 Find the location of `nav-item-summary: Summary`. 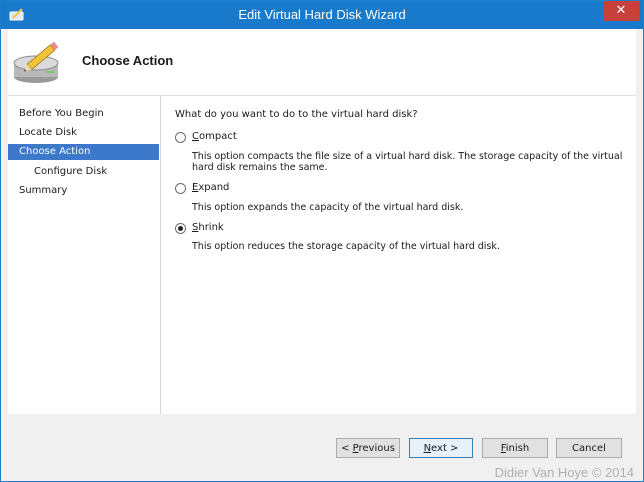

nav-item-summary: Summary is located at coordinates (83, 191).